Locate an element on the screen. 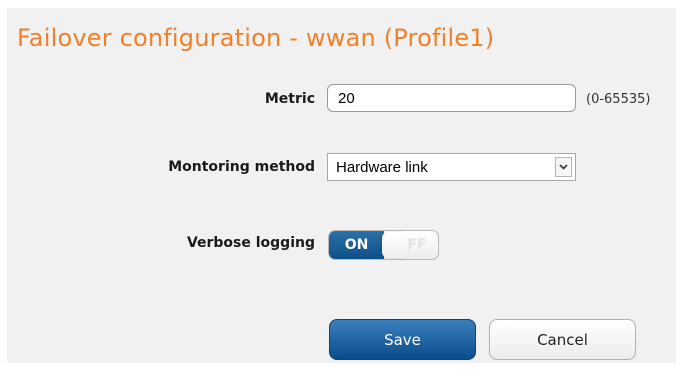 Image resolution: width=683 pixels, height=376 pixels. save-button: Save is located at coordinates (402, 339).